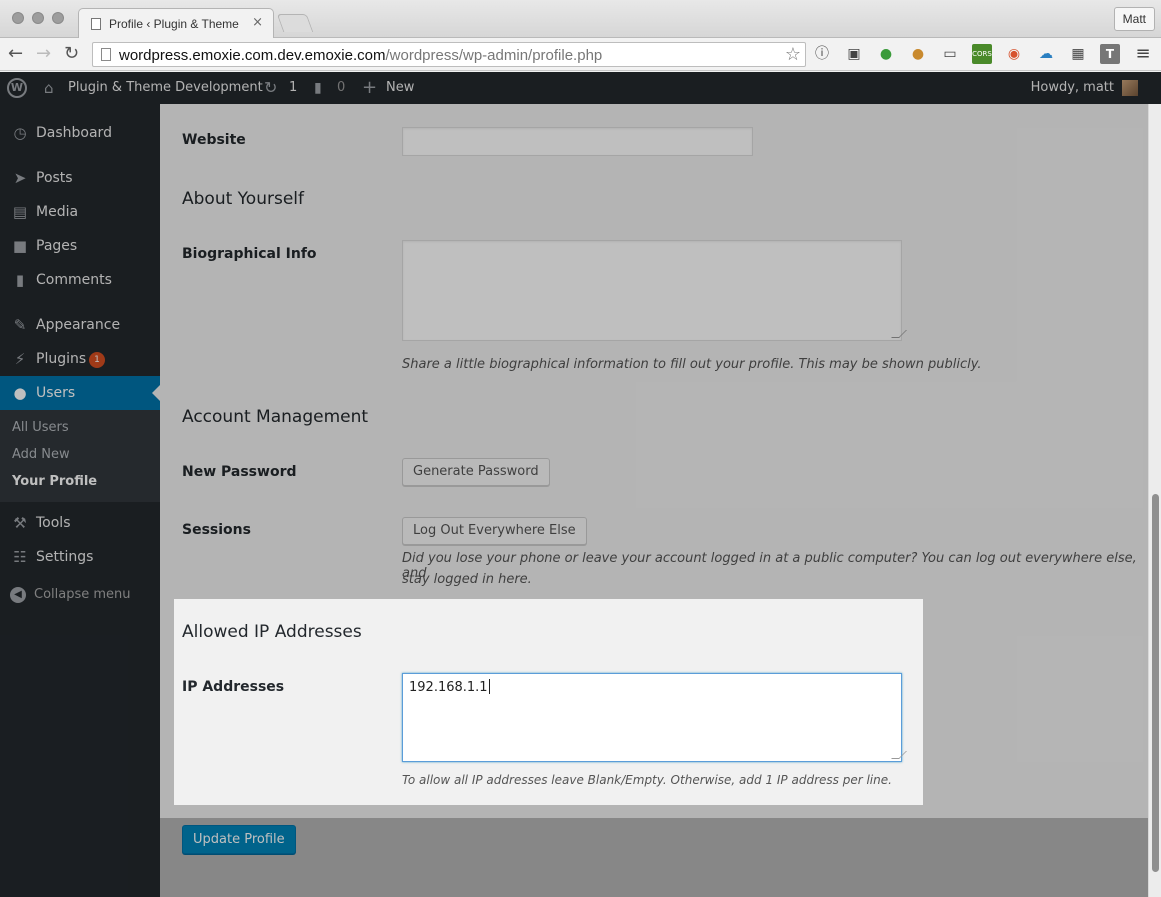 The height and width of the screenshot is (897, 1161). I want to click on browser-profile-button: Matt, so click(1134, 19).